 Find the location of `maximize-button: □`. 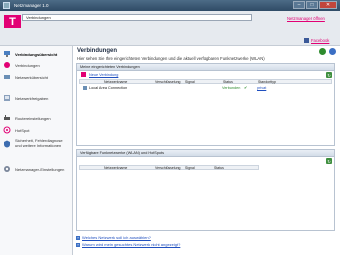

maximize-button: □ is located at coordinates (312, 5).